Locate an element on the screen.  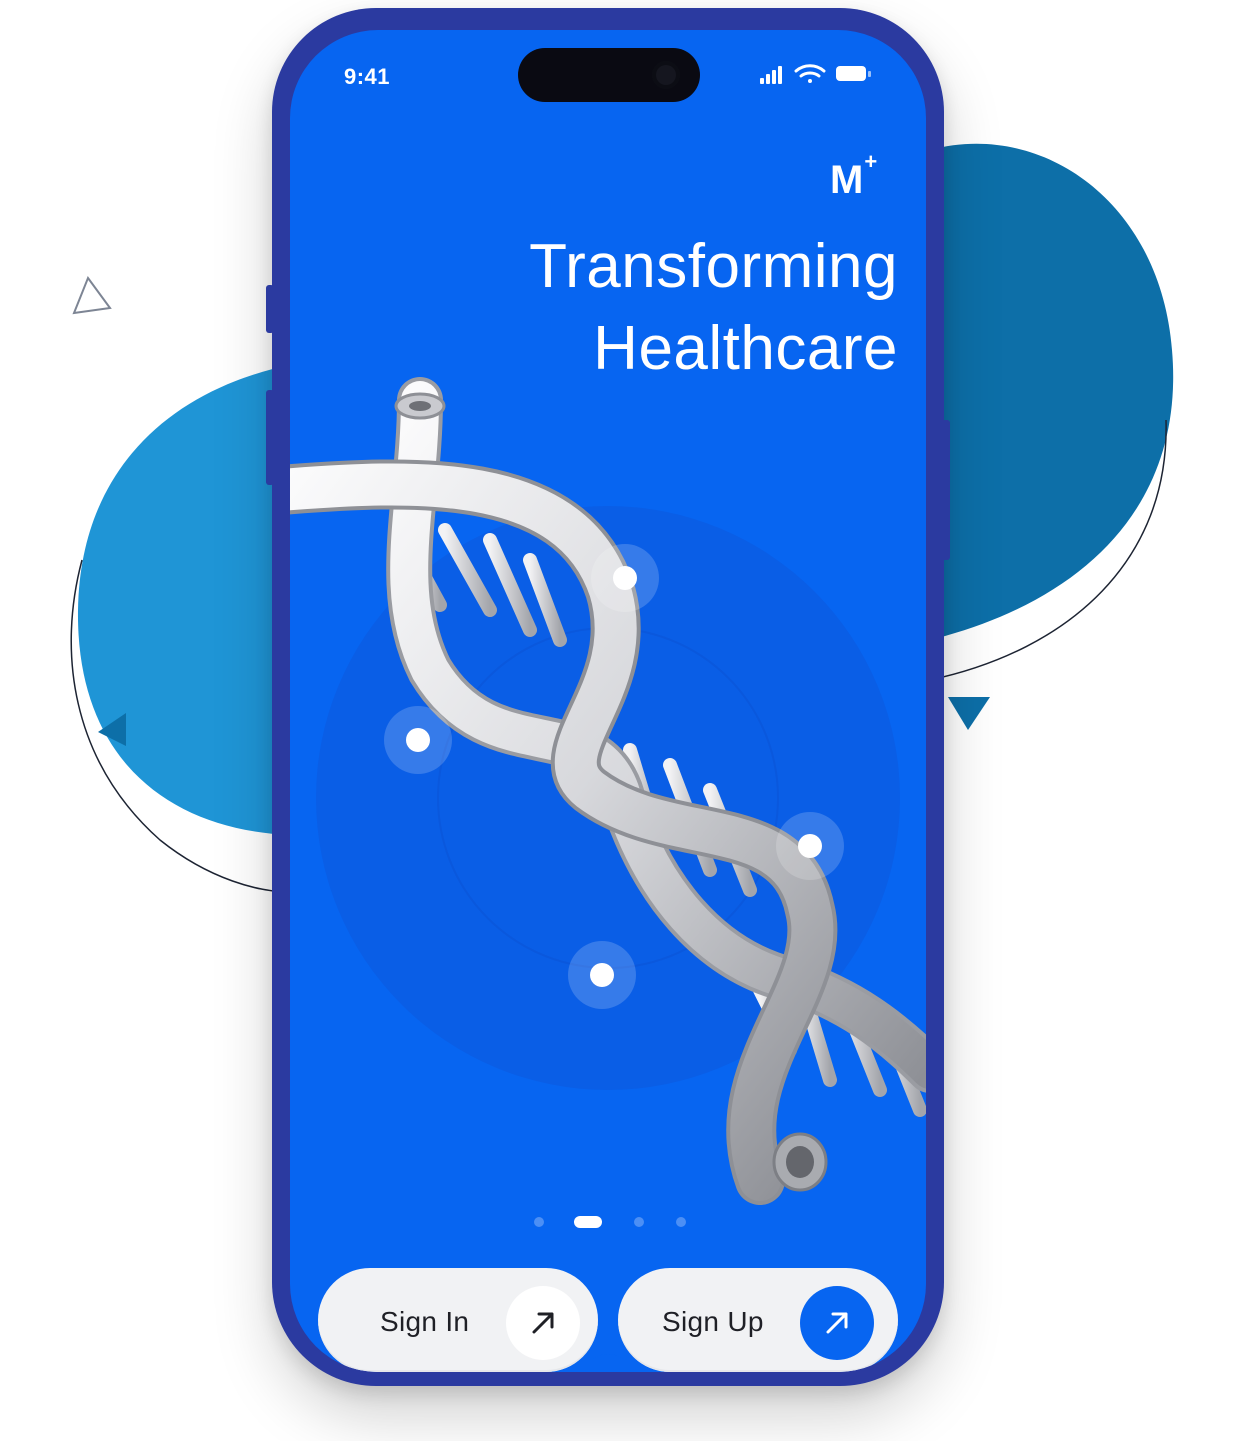
right-blob-shape is located at coordinates (1052, 391).